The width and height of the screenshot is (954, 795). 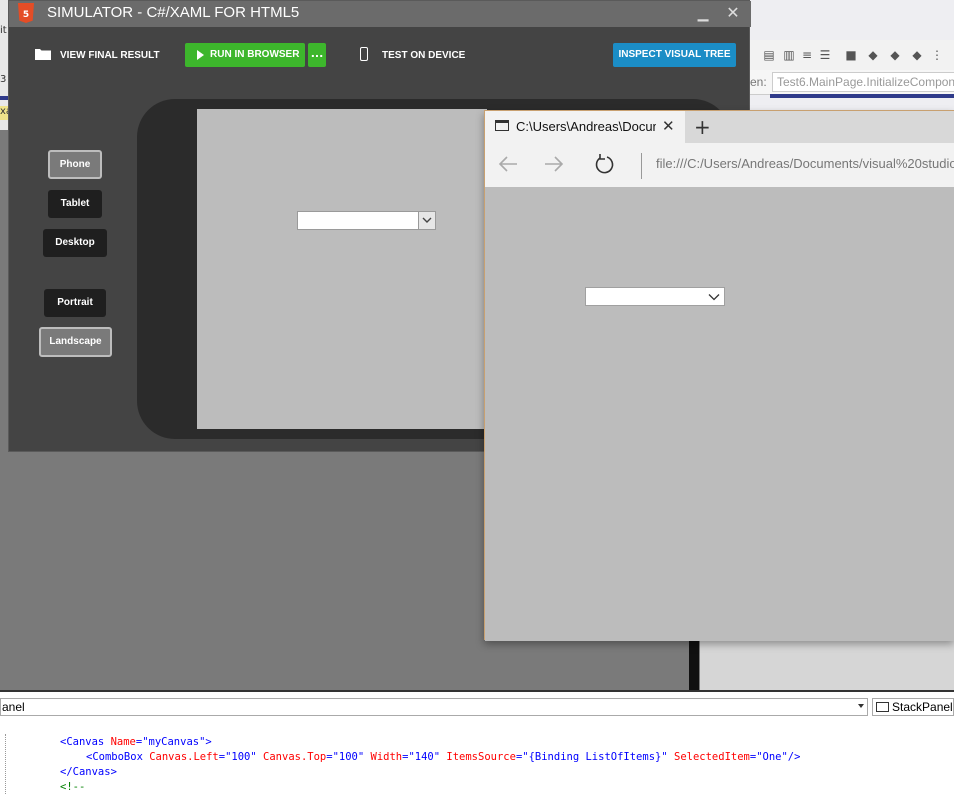 I want to click on left-clip-text: 3, so click(x=3, y=79).